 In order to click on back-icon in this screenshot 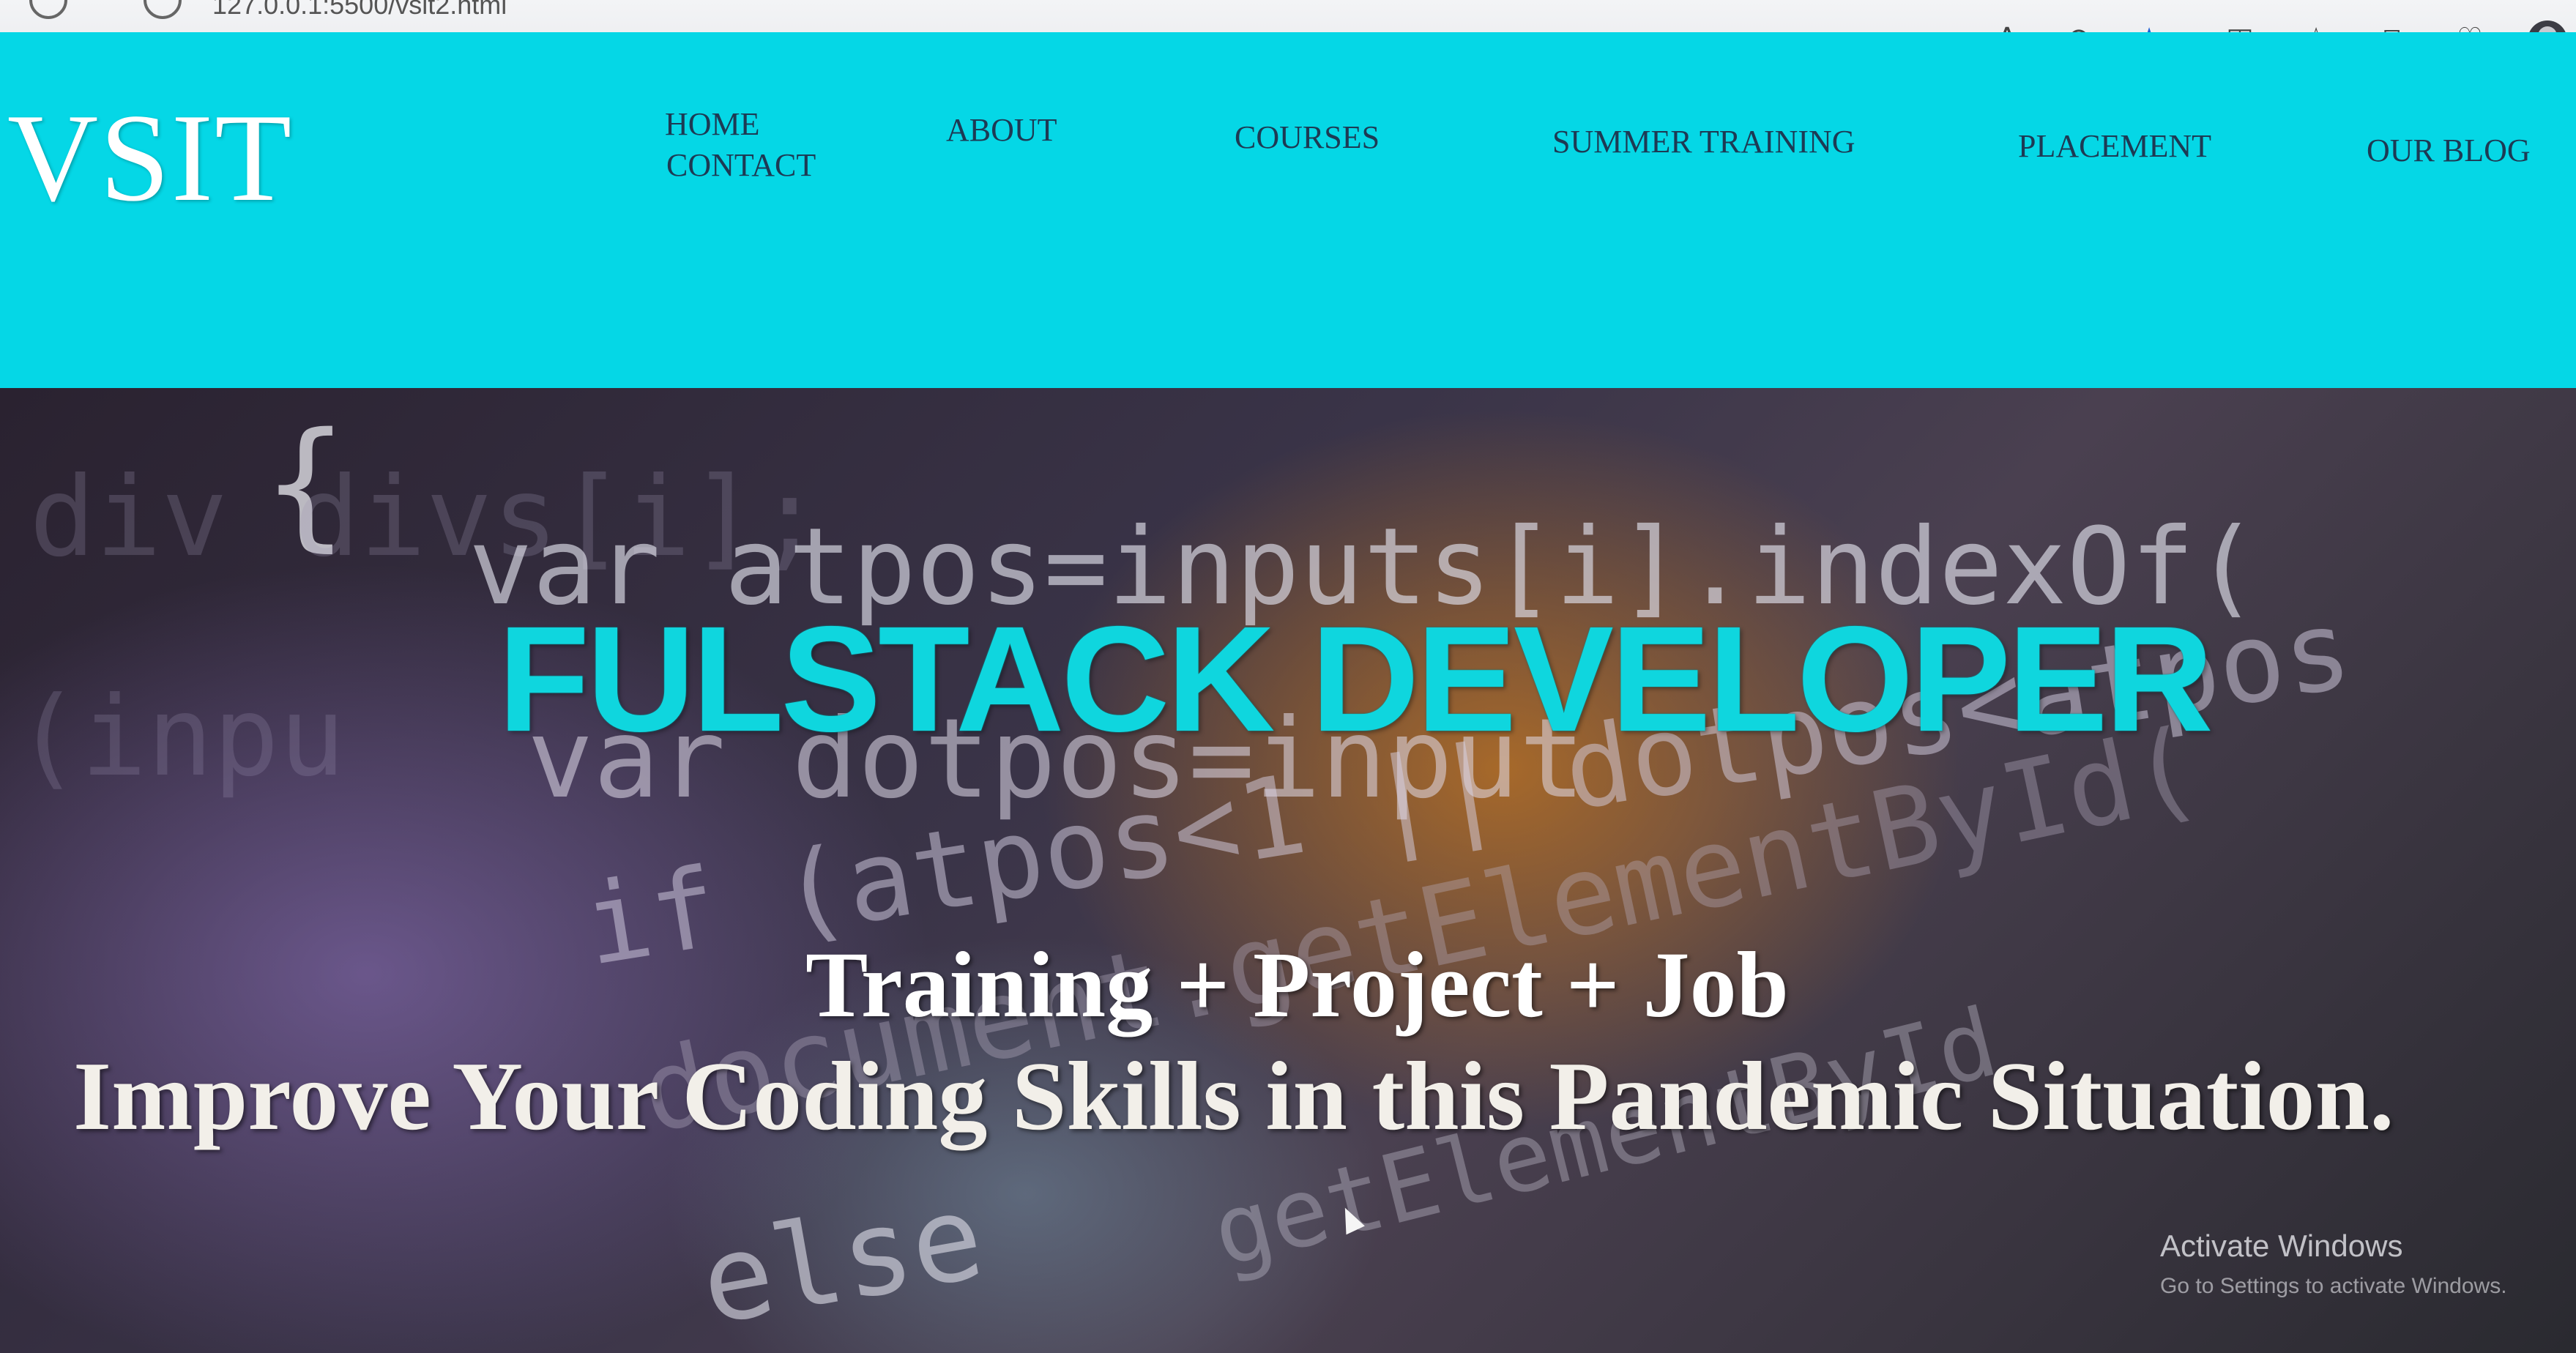, I will do `click(48, 9)`.